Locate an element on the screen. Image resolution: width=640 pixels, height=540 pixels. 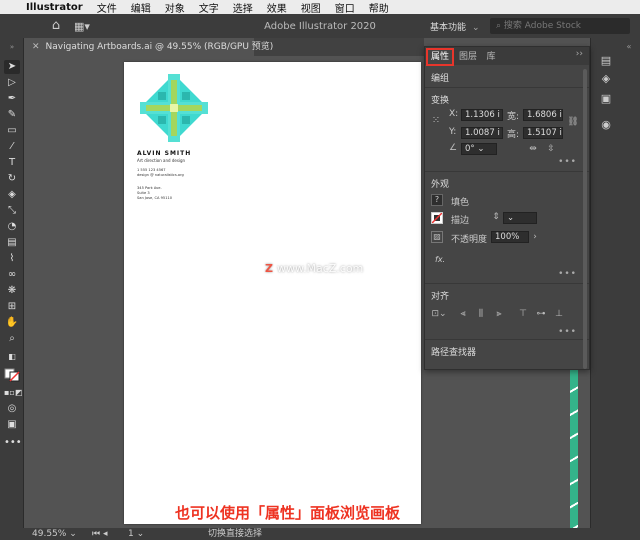
zoom-level: 49.55% ⌄ is located at coordinates (54, 534).